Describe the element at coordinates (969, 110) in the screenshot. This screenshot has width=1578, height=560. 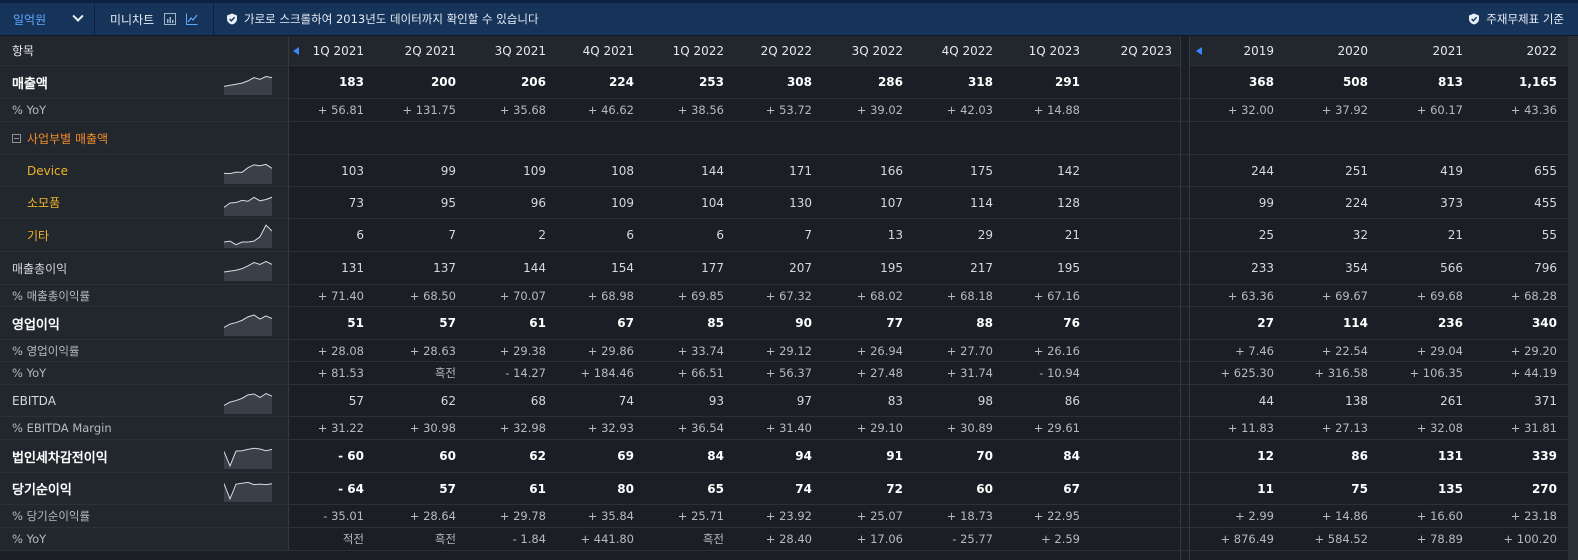
I see `quarter-cell-value: + 42.03` at that location.